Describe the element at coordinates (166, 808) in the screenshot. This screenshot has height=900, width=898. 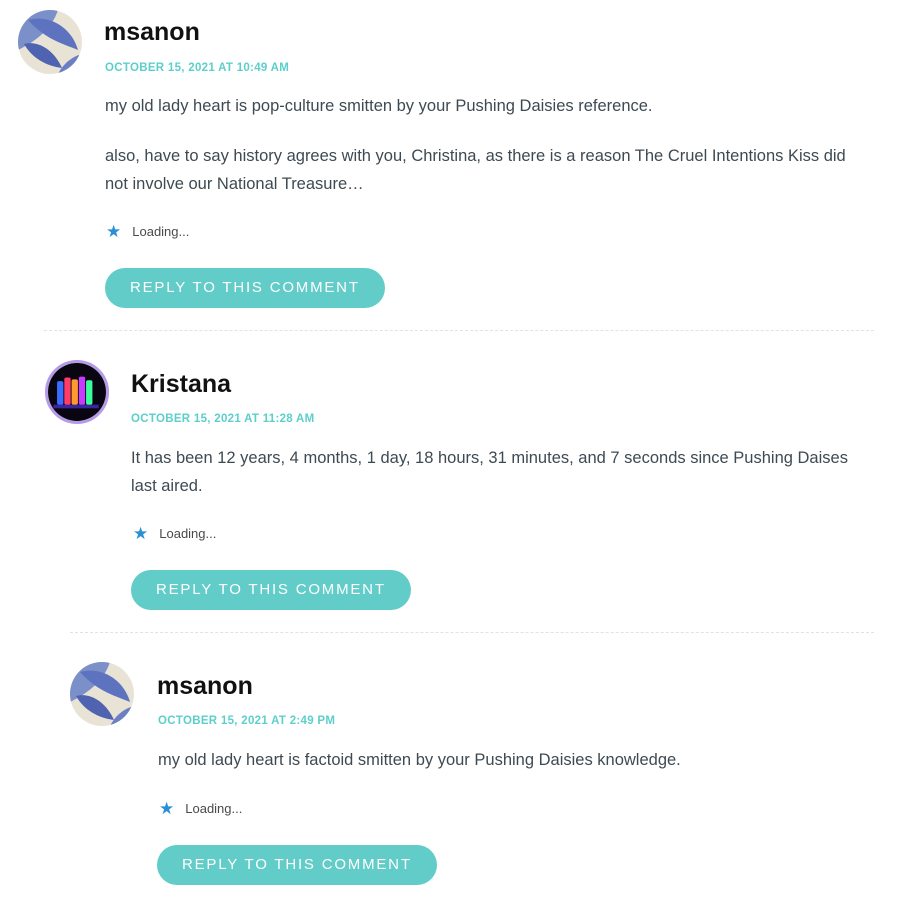
I see `star-icon: ★` at that location.